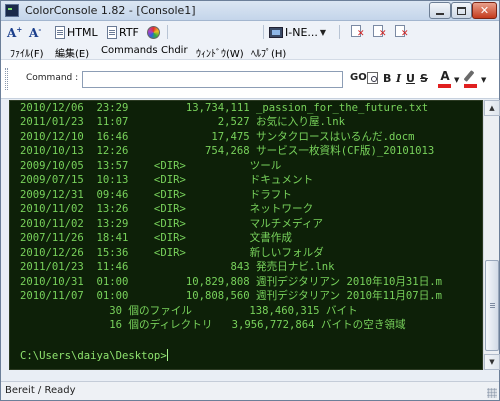  I want to click on console-prompt: C:\Users\daiya\Desktop>, so click(93, 356).